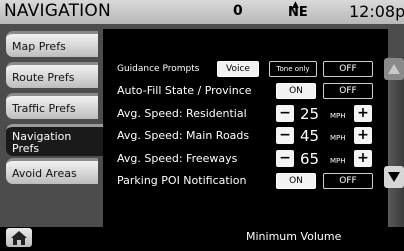 The width and height of the screenshot is (404, 251). Describe the element at coordinates (294, 236) in the screenshot. I see `status-message: Minimum Volume` at that location.